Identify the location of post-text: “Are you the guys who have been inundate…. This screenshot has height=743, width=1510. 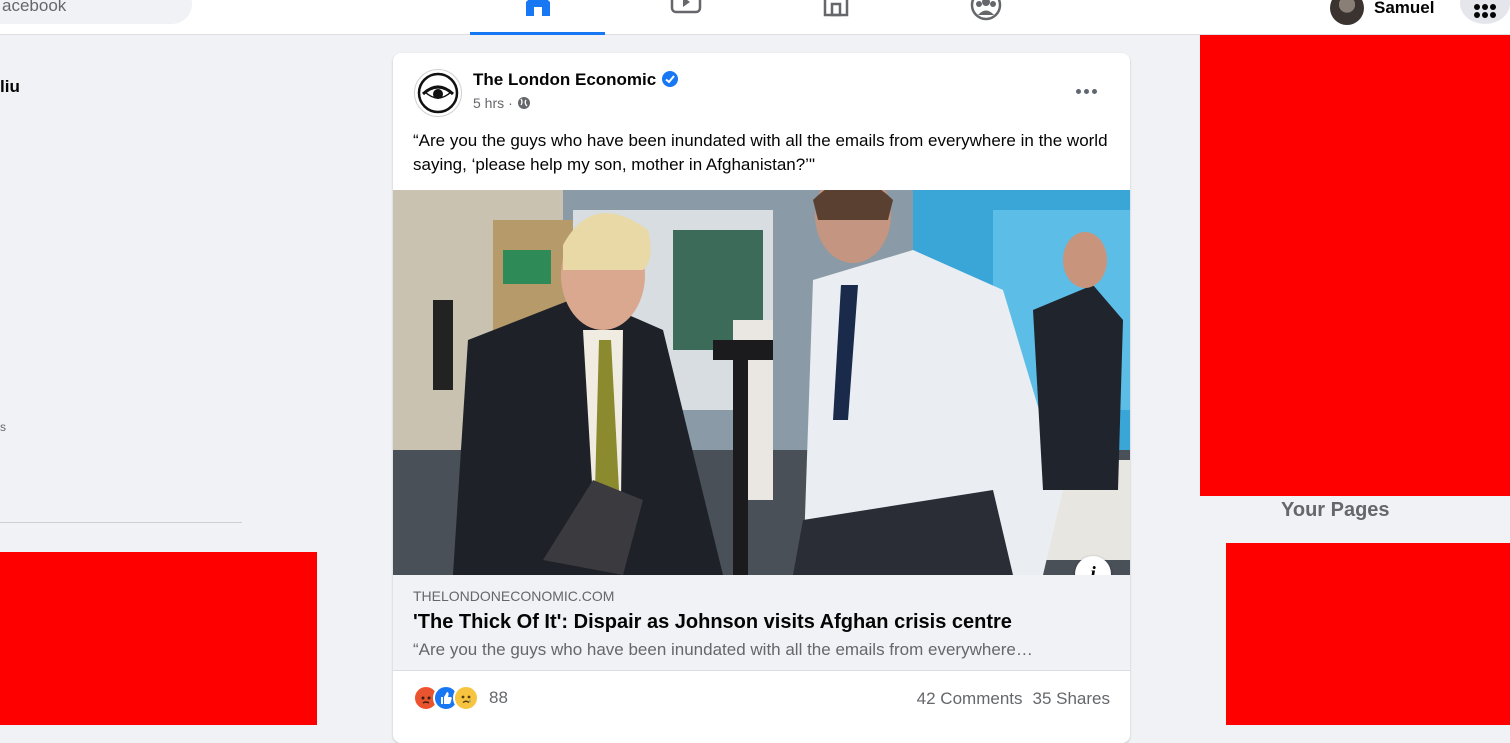
(760, 152).